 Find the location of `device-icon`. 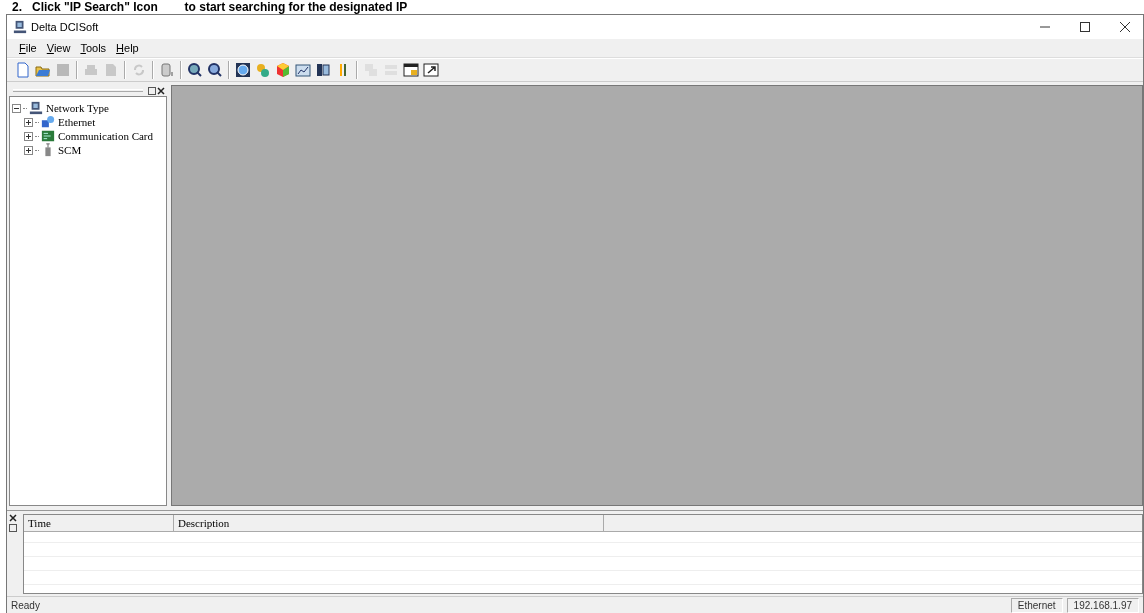

device-icon is located at coordinates (167, 70).